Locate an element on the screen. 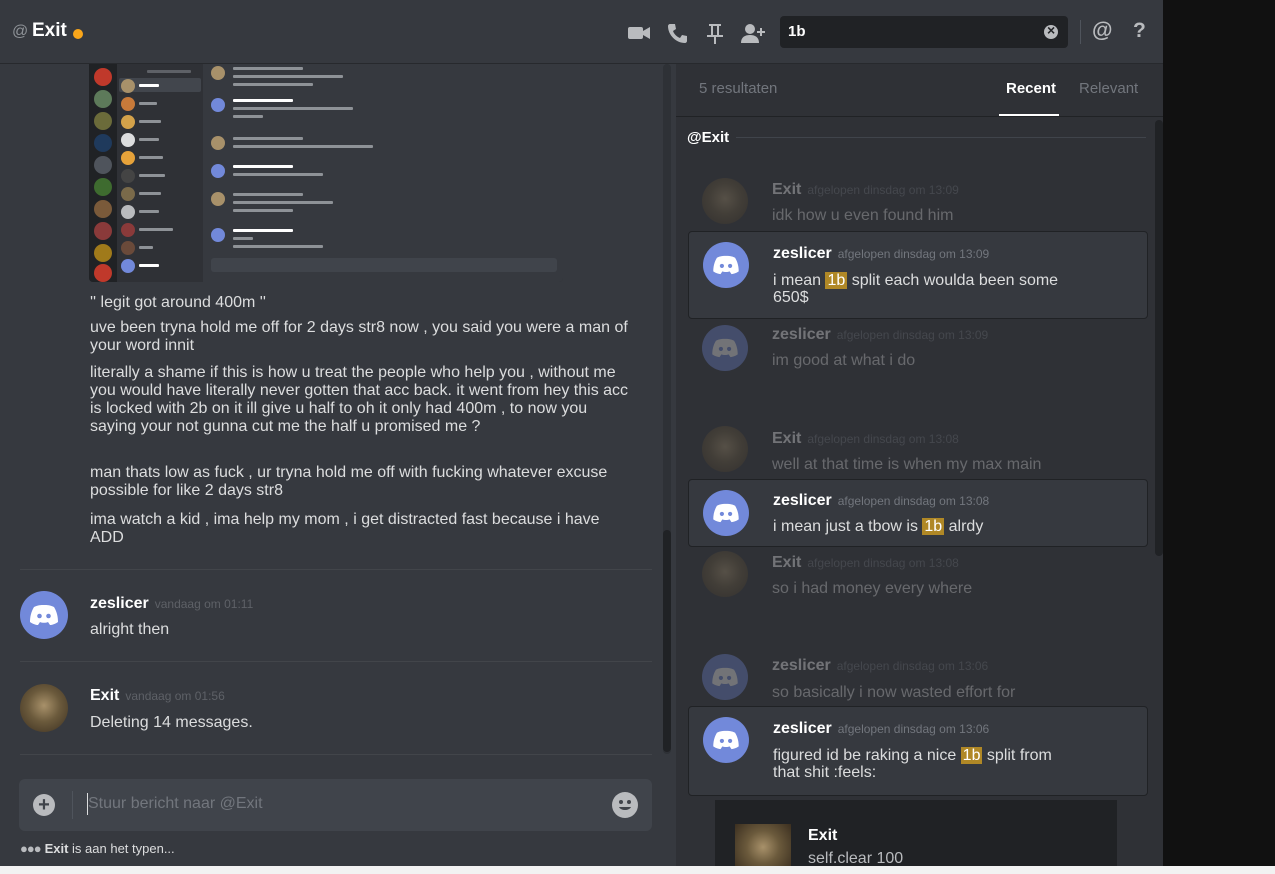 This screenshot has width=1275, height=874. message-text: alright then is located at coordinates (130, 629).